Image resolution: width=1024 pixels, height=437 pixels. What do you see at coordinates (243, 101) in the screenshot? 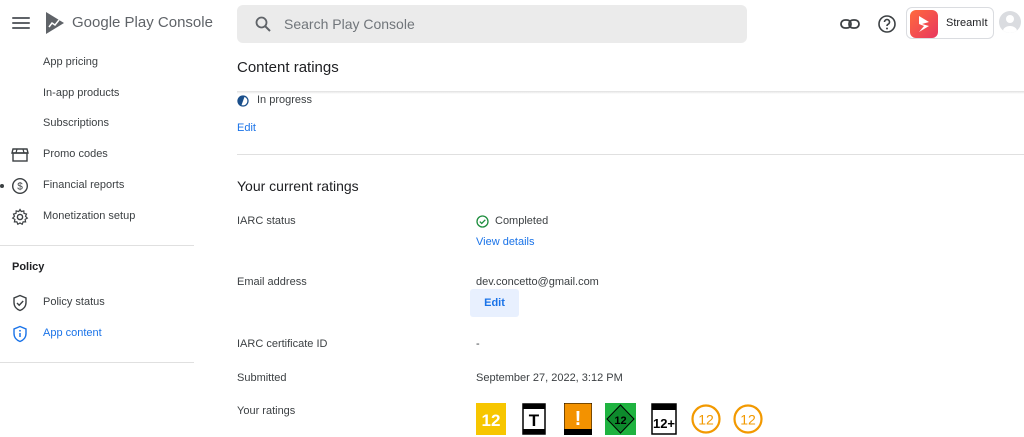
I see `progress-icon` at bounding box center [243, 101].